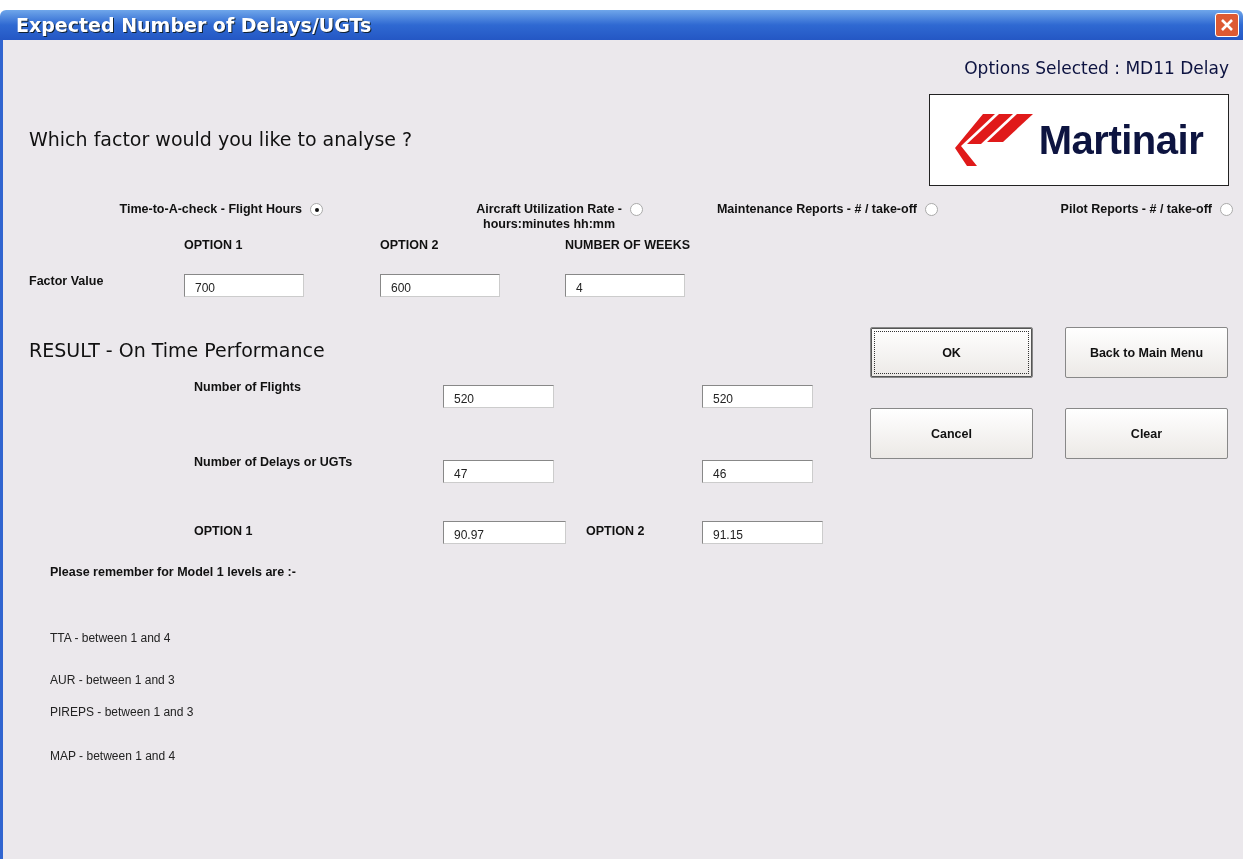 The image size is (1243, 859). What do you see at coordinates (113, 680) in the screenshot?
I see `note-text: AUR - between 1 and 3` at bounding box center [113, 680].